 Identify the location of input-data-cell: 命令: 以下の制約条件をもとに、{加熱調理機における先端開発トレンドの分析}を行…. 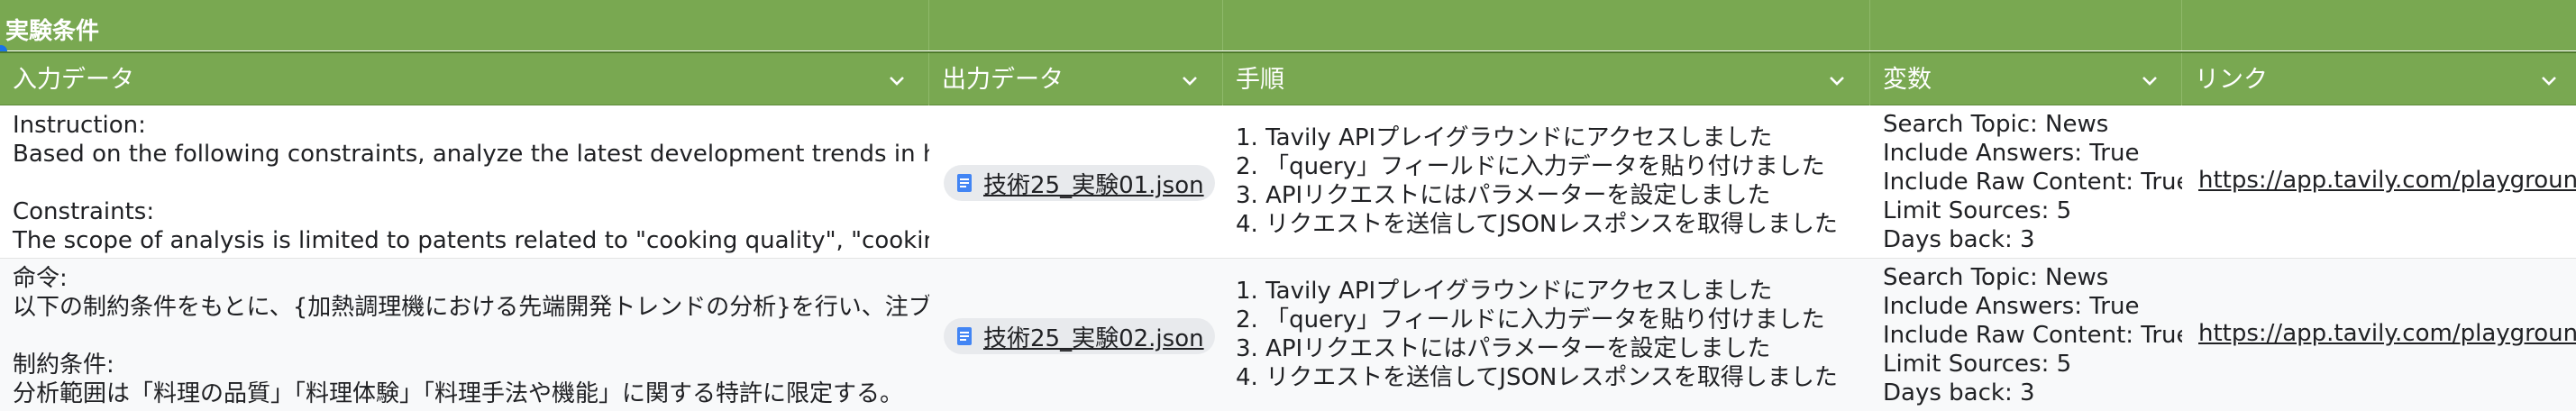
(464, 335).